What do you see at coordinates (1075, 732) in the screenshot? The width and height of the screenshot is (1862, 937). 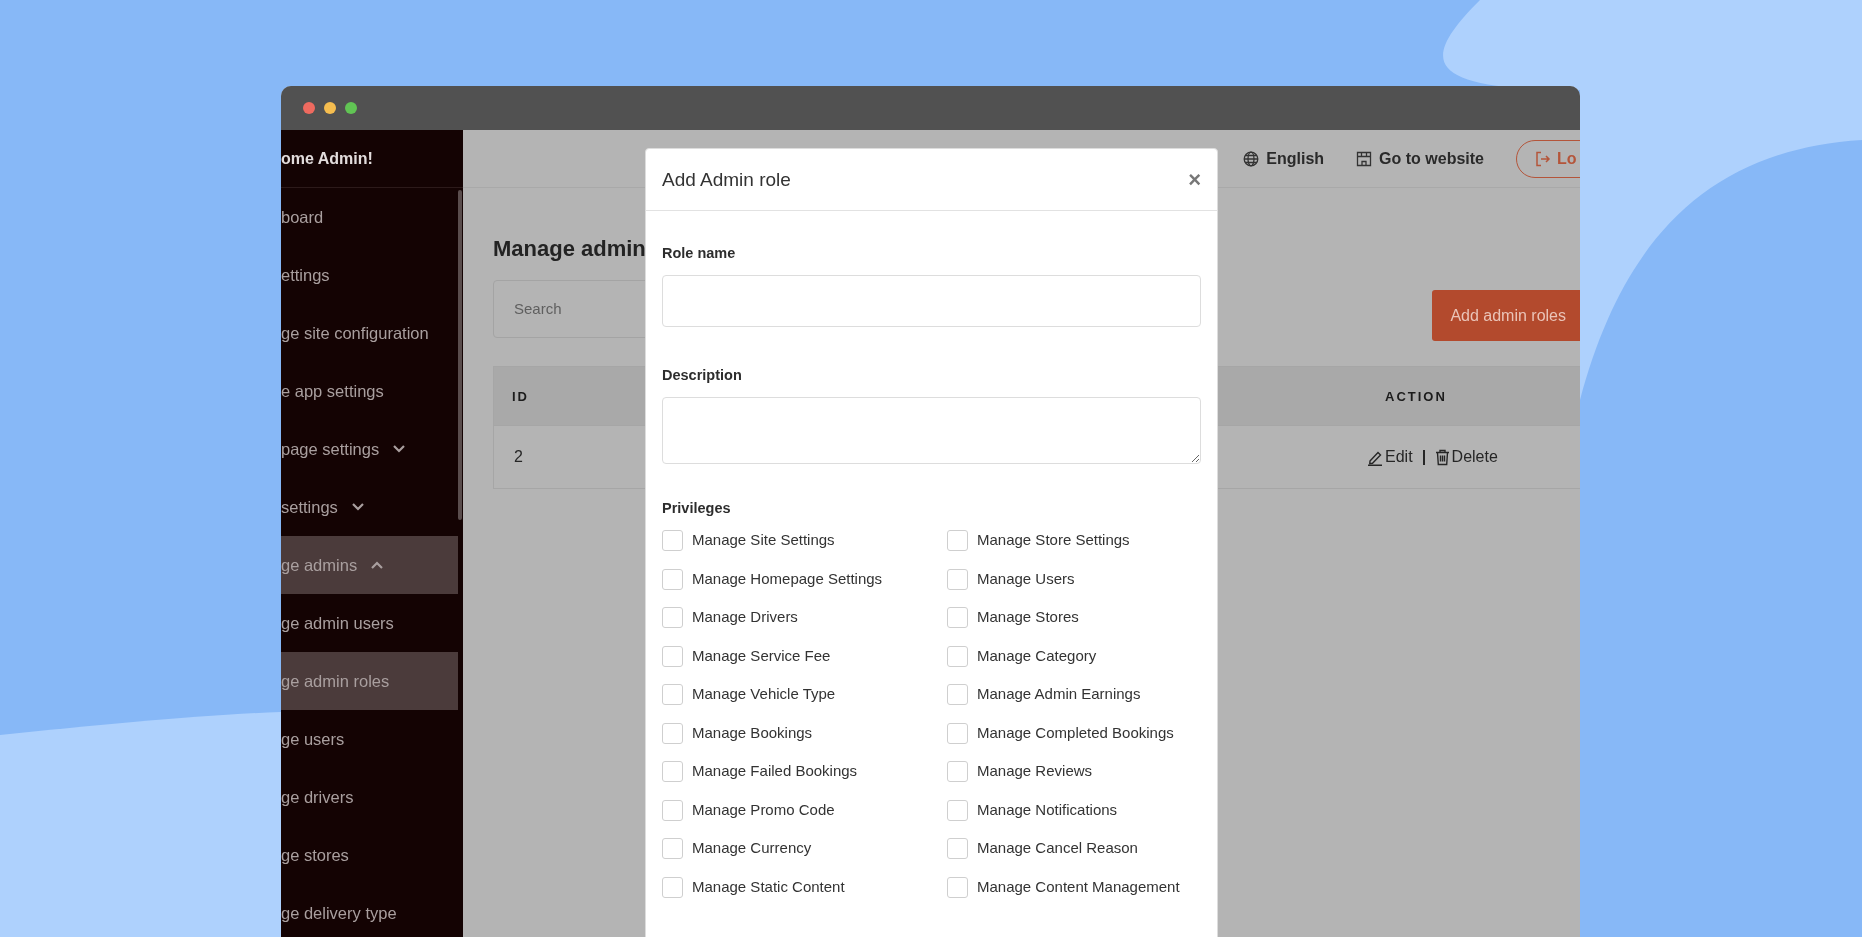 I see `checkbox-label: Manage Completed Bookings` at bounding box center [1075, 732].